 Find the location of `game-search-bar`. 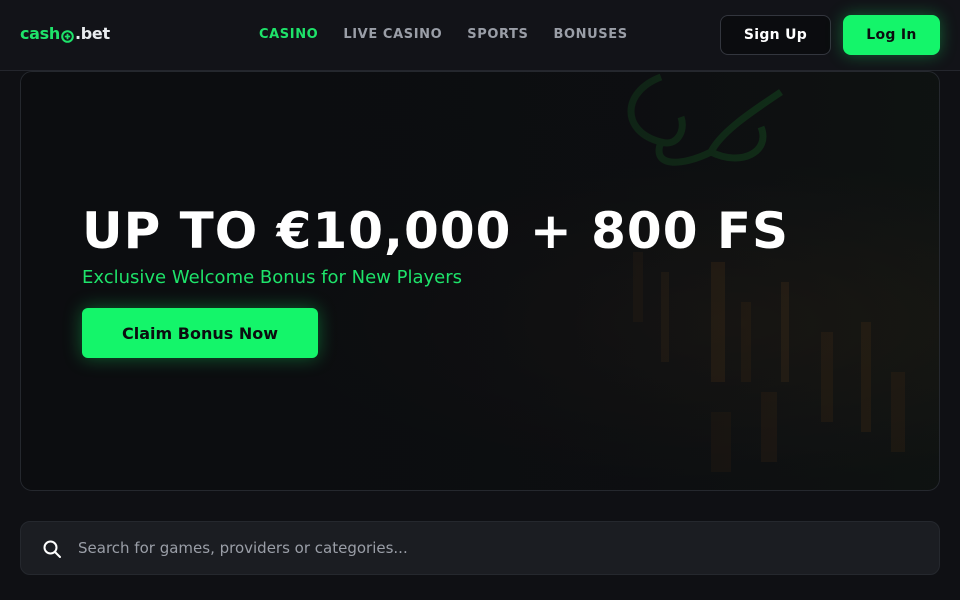

game-search-bar is located at coordinates (480, 548).